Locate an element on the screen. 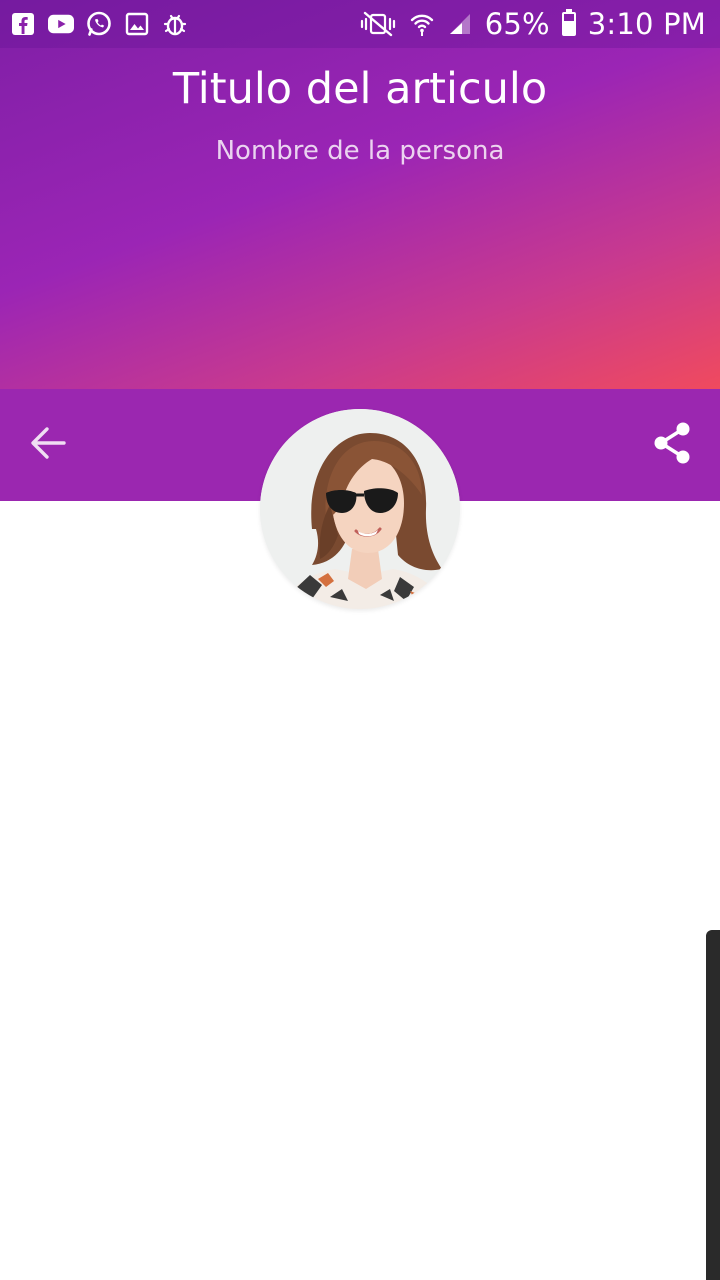 The width and height of the screenshot is (720, 1280). battery-icon is located at coordinates (568, 22).